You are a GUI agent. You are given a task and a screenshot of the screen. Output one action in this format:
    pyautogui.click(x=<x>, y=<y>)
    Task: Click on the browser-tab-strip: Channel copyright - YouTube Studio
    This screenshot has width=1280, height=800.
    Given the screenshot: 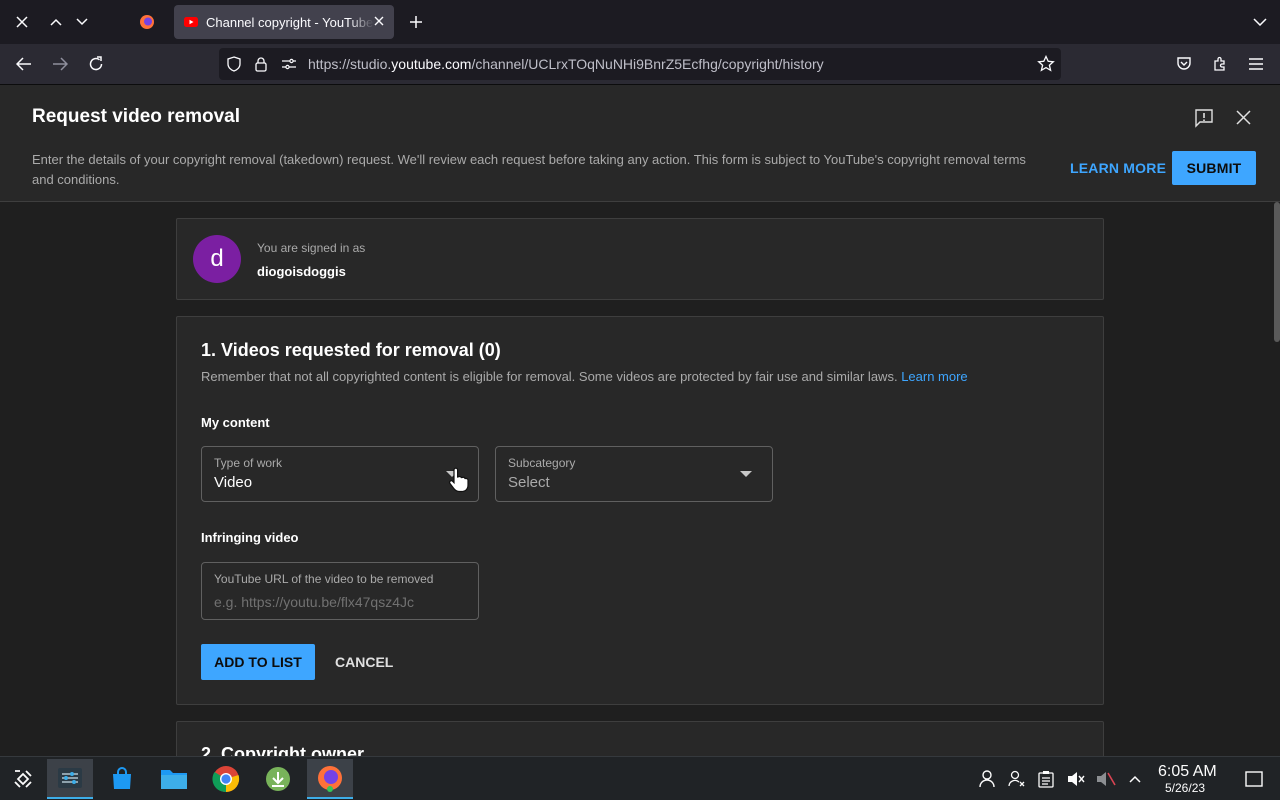 What is the action you would take?
    pyautogui.click(x=640, y=22)
    